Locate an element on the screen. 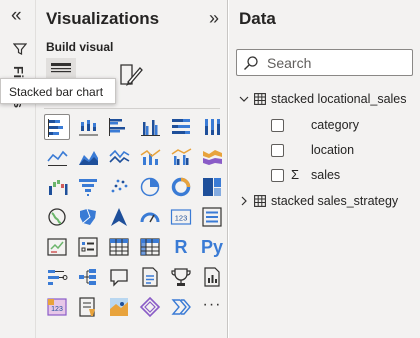 Image resolution: width=420 pixels, height=338 pixels. stacked-bar-chart-icon is located at coordinates (57, 127).